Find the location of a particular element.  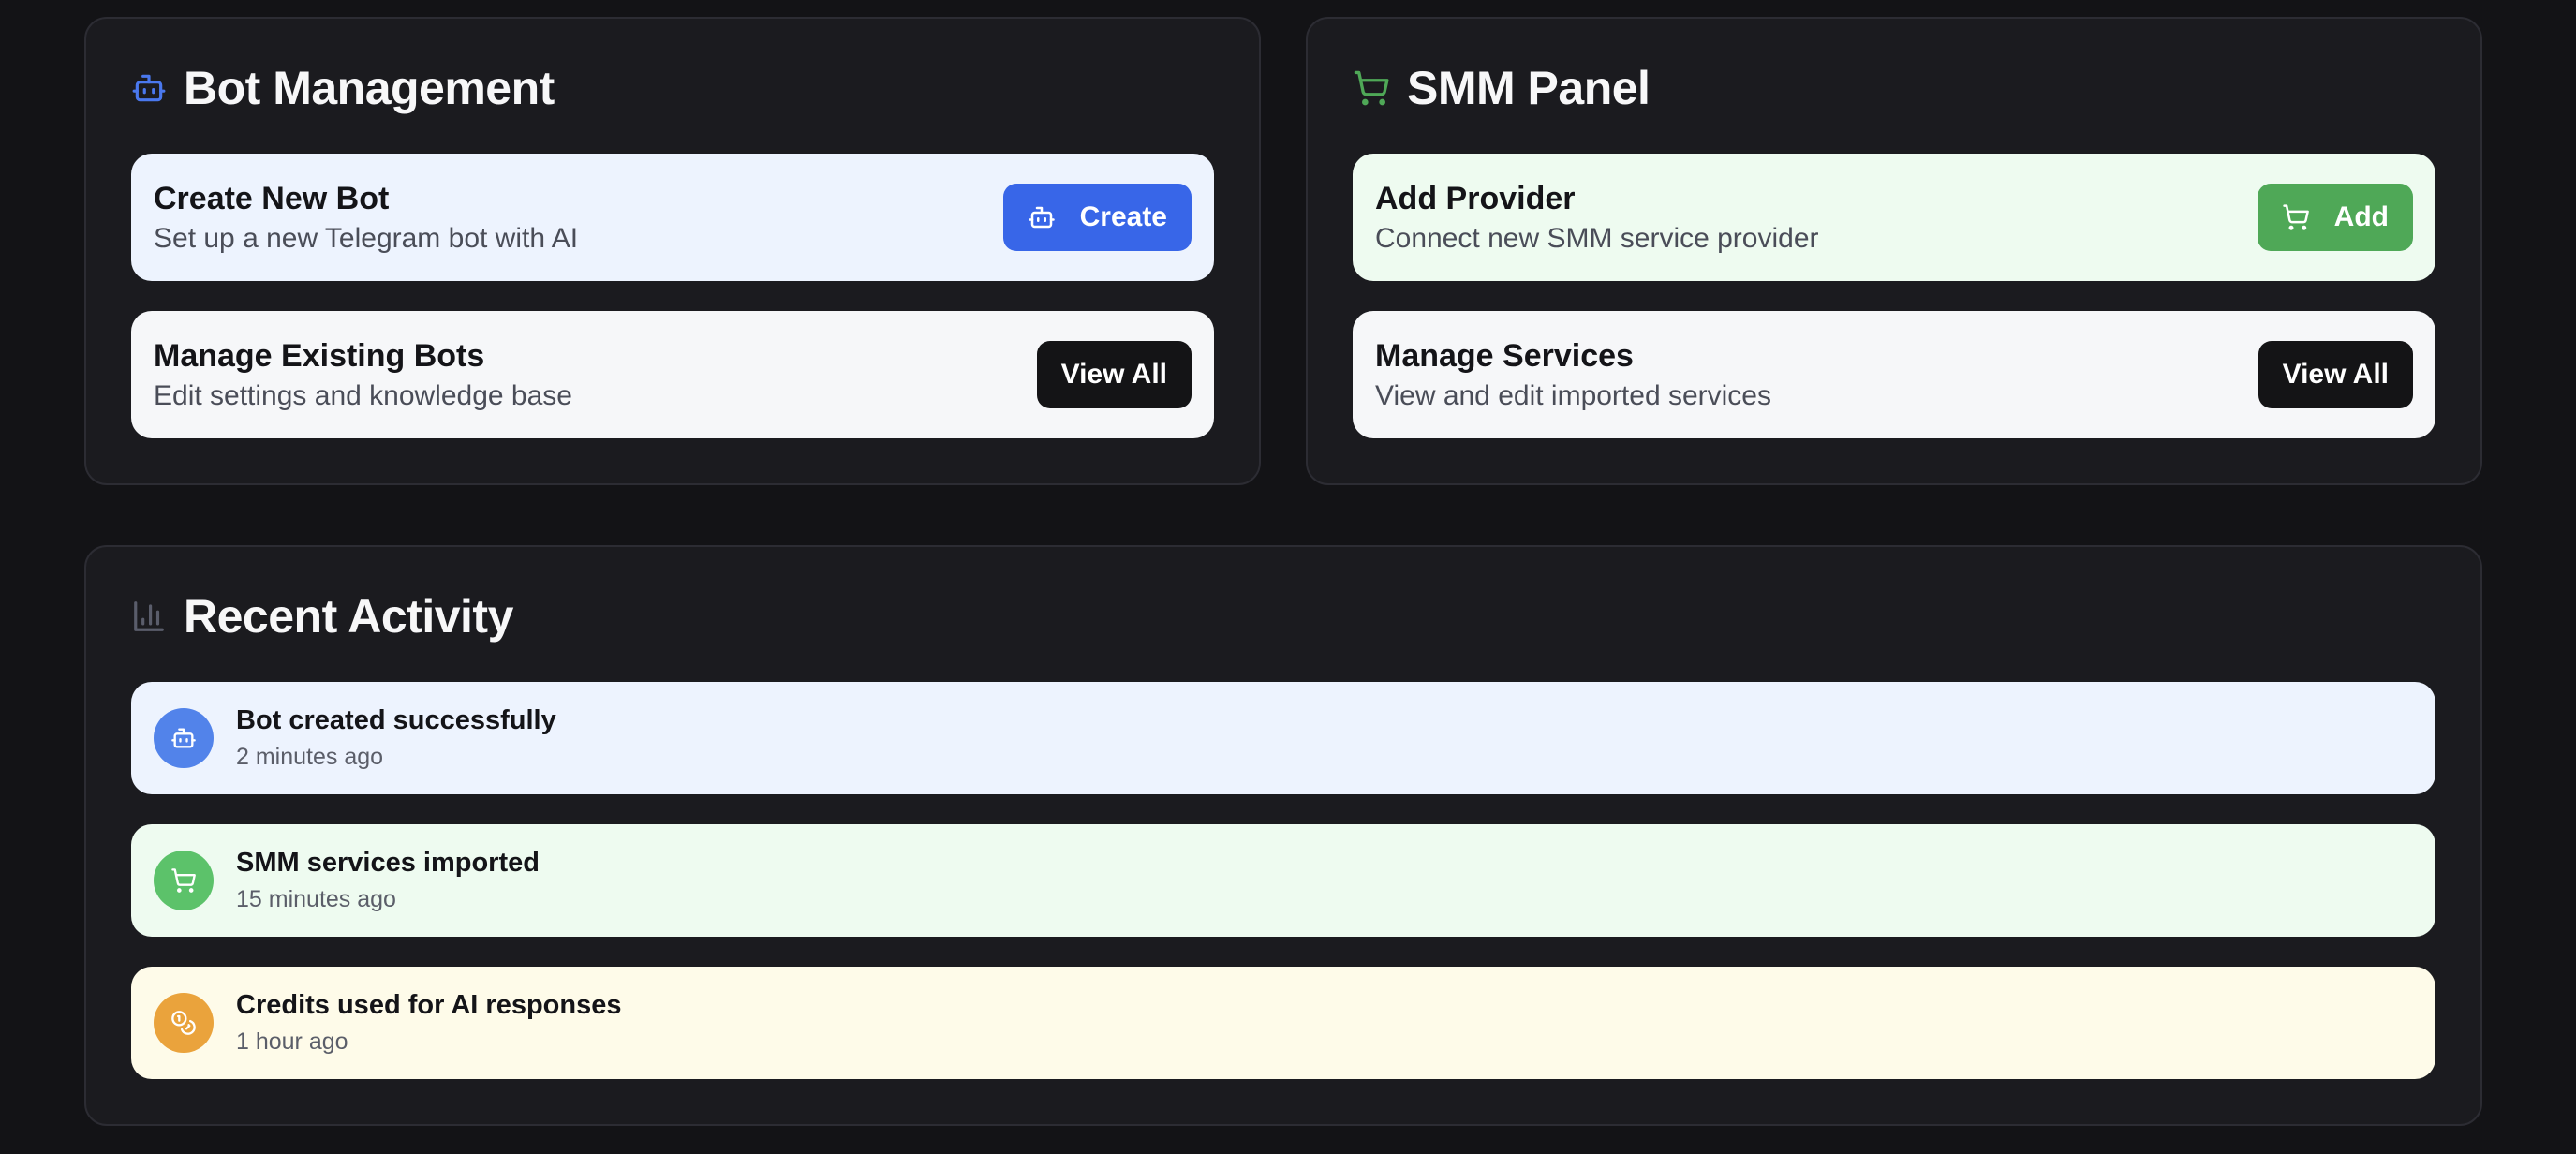

create-bot-button: Create is located at coordinates (1097, 217).